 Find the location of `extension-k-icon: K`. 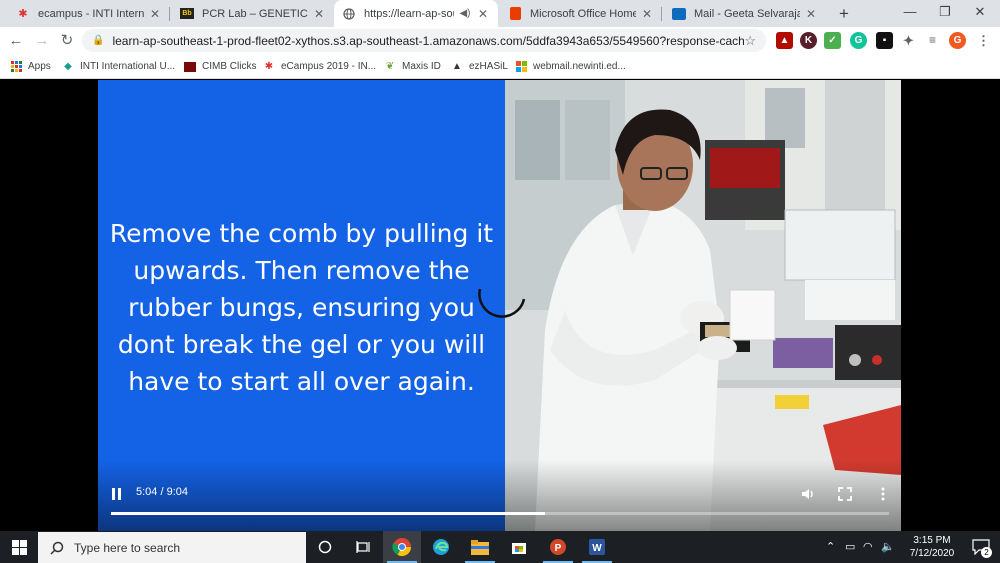

extension-k-icon: K is located at coordinates (808, 40).